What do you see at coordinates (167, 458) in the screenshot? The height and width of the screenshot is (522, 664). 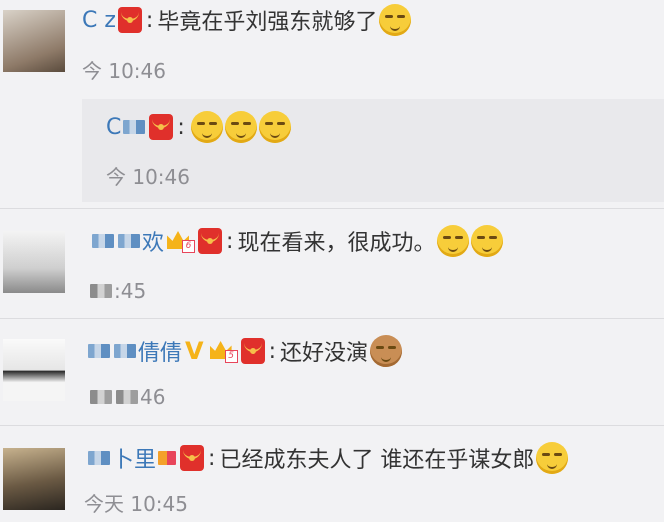 I see `blurred-badge-mosaic` at bounding box center [167, 458].